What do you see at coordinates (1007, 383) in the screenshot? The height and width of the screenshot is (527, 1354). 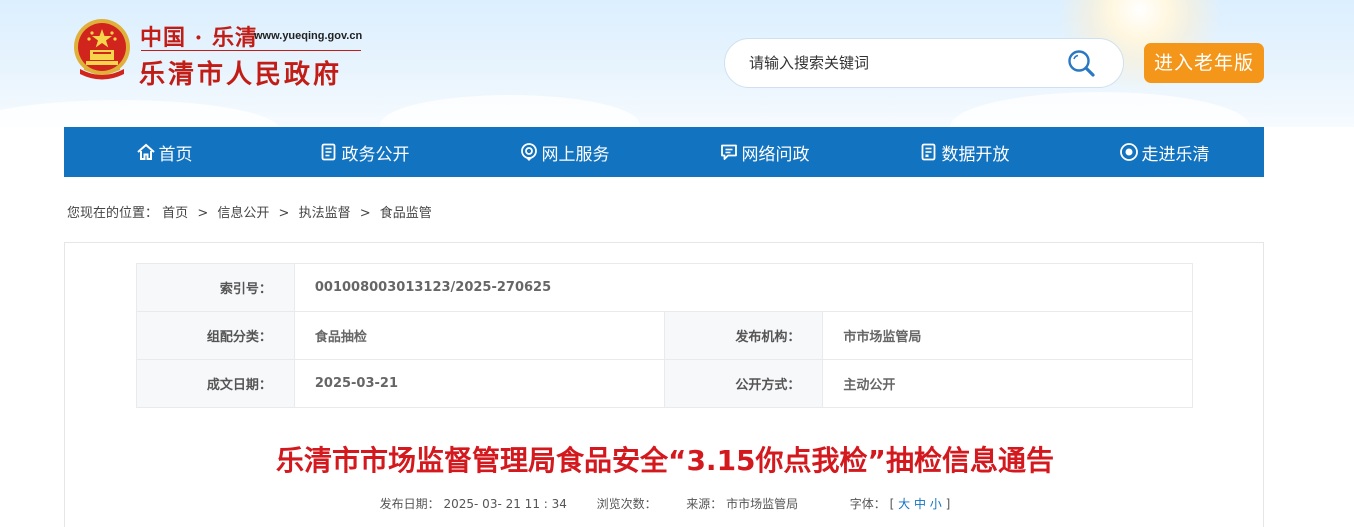 I see `meta-value-mode: 主动公开` at bounding box center [1007, 383].